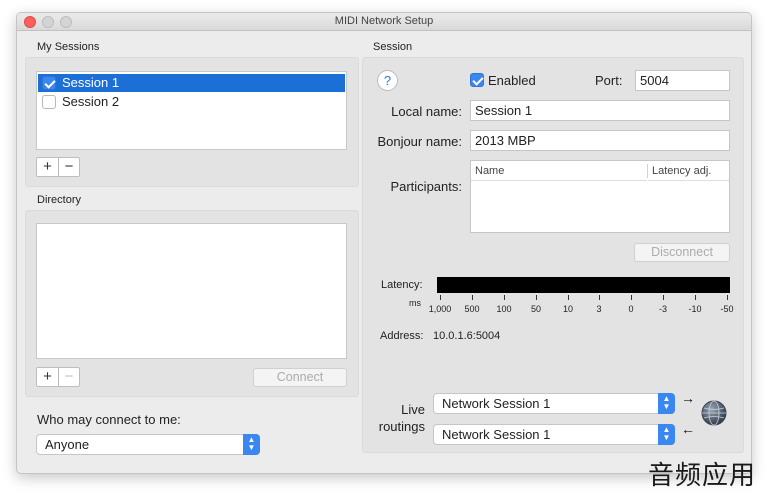 Image resolution: width=768 pixels, height=496 pixels. What do you see at coordinates (695, 309) in the screenshot?
I see `latency-tick-label: -10` at bounding box center [695, 309].